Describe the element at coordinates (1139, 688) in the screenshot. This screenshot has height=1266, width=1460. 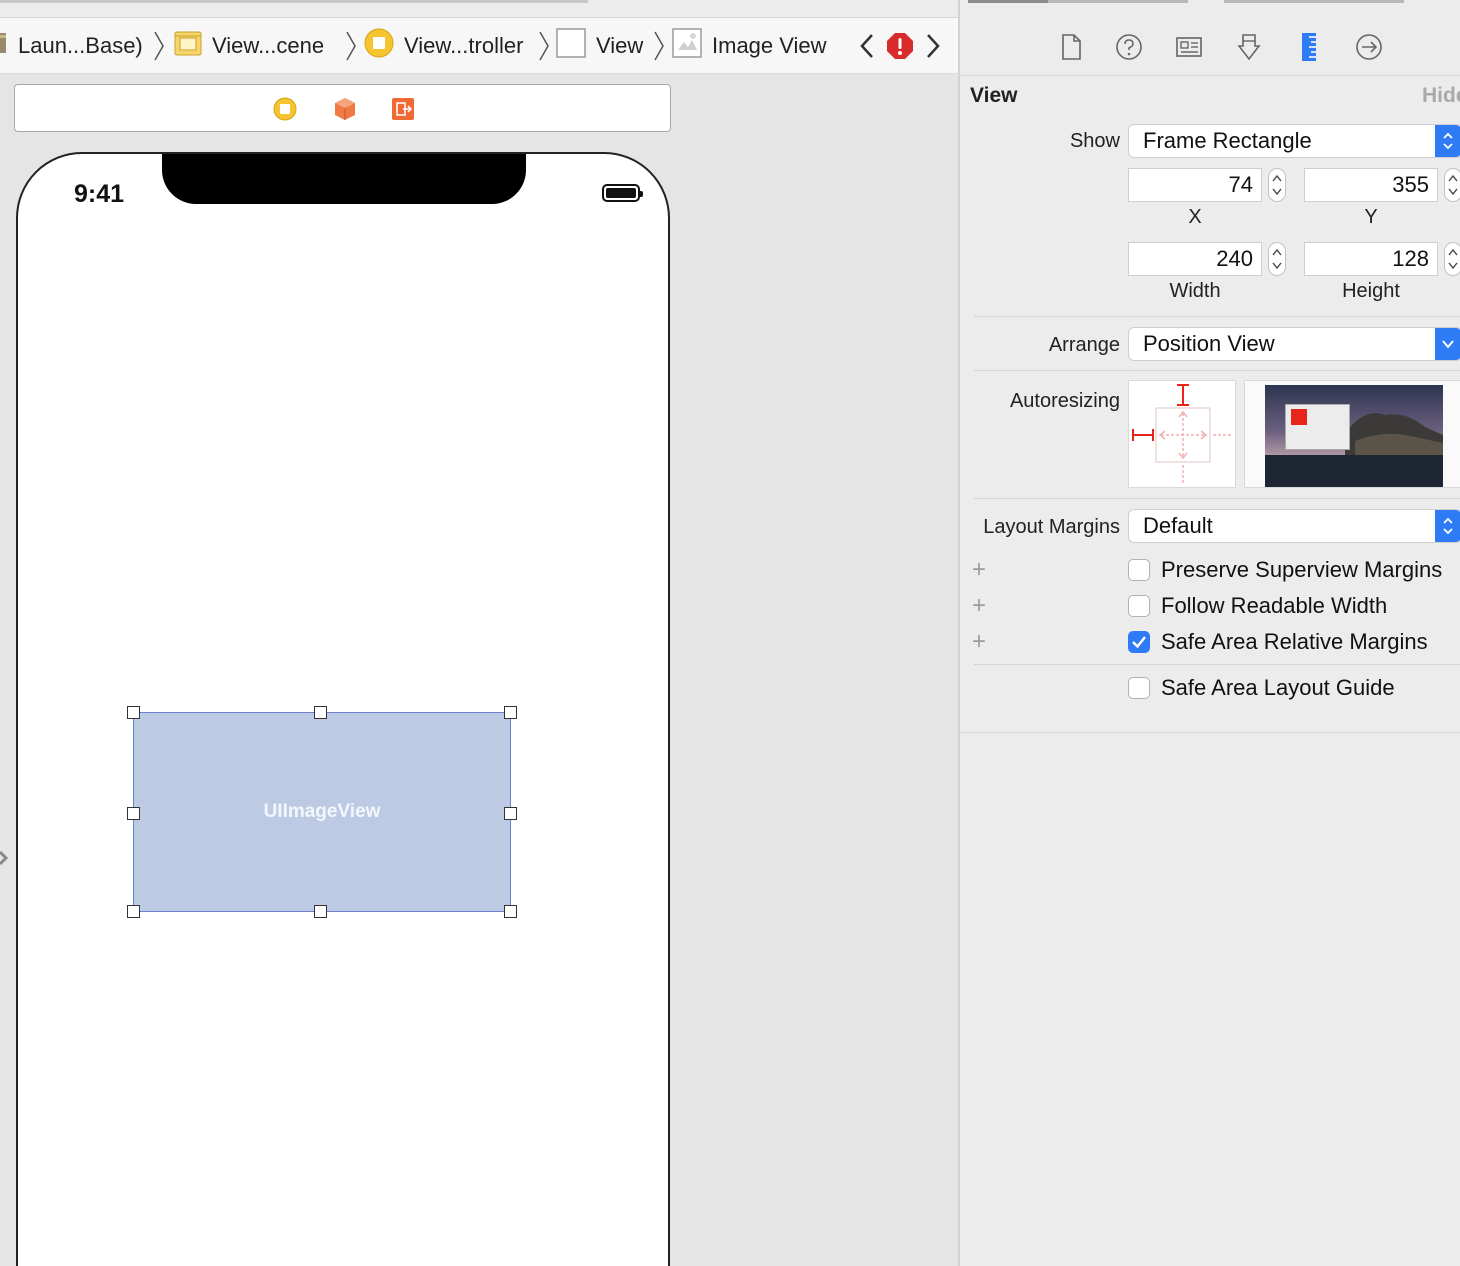
I see `safe-area-layout-guide-checkbox` at that location.